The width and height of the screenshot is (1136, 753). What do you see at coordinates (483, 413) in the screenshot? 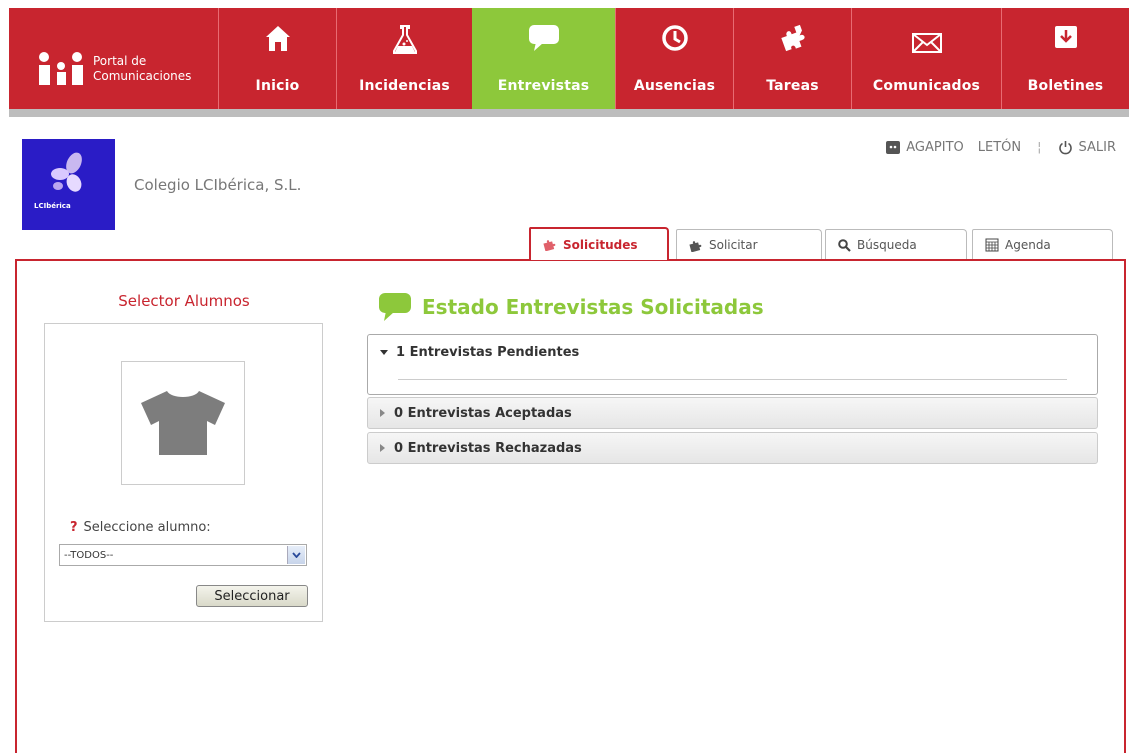
I see `accordion-aceptadas-label: 0 Entrevistas Aceptadas` at bounding box center [483, 413].